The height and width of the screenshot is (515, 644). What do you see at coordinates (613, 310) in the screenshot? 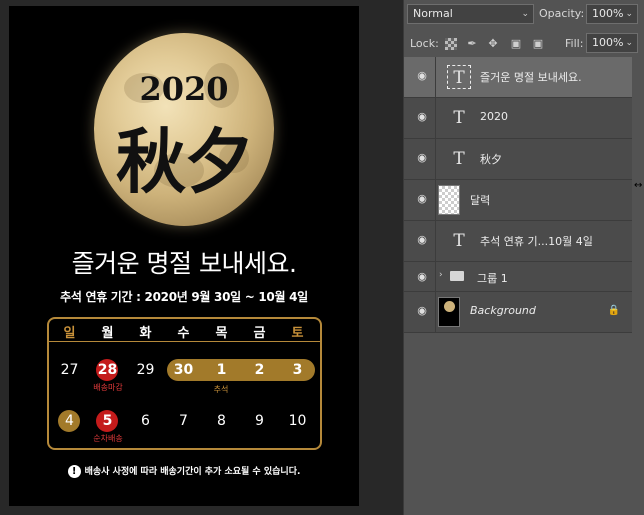
I see `lock-icon: 🔒` at bounding box center [613, 310].